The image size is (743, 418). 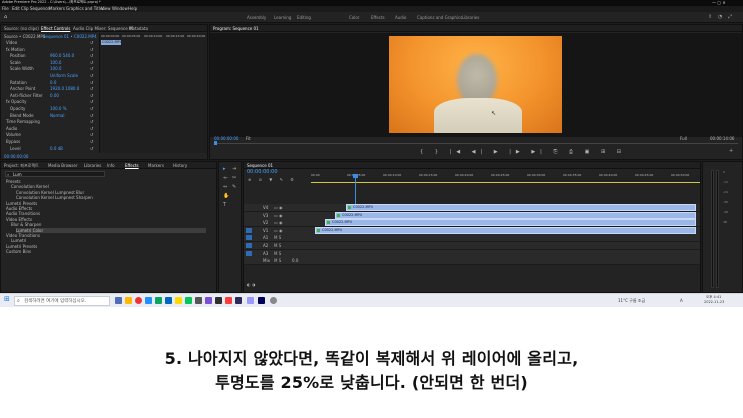 I want to click on track-header: Mix M S, so click(x=277, y=261).